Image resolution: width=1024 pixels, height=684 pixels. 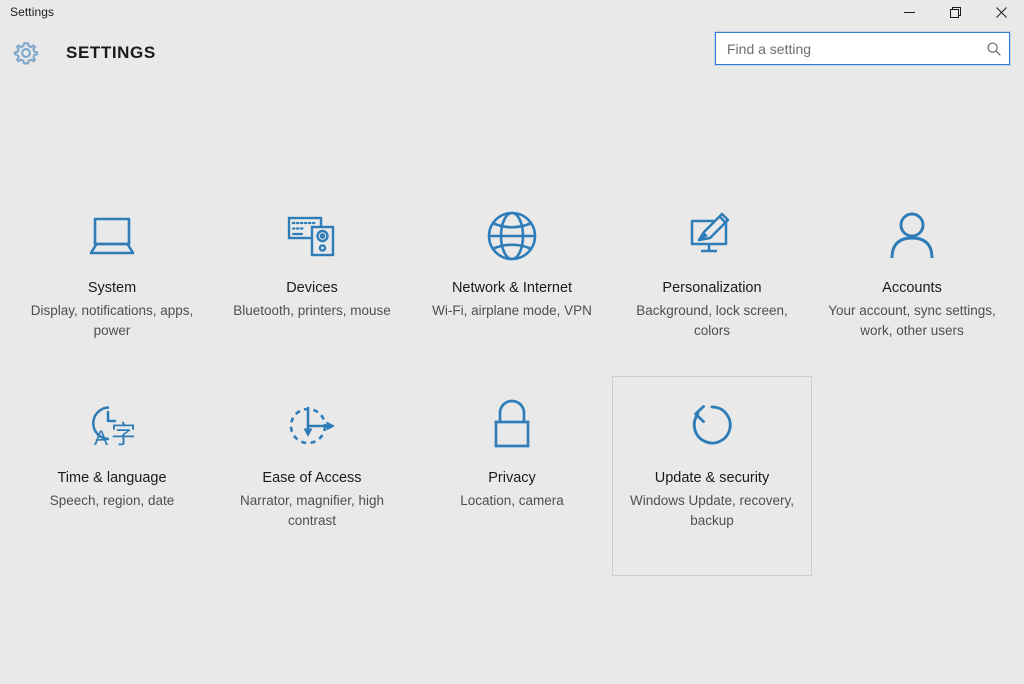 I want to click on tile-title: Ease of Access, so click(x=312, y=478).